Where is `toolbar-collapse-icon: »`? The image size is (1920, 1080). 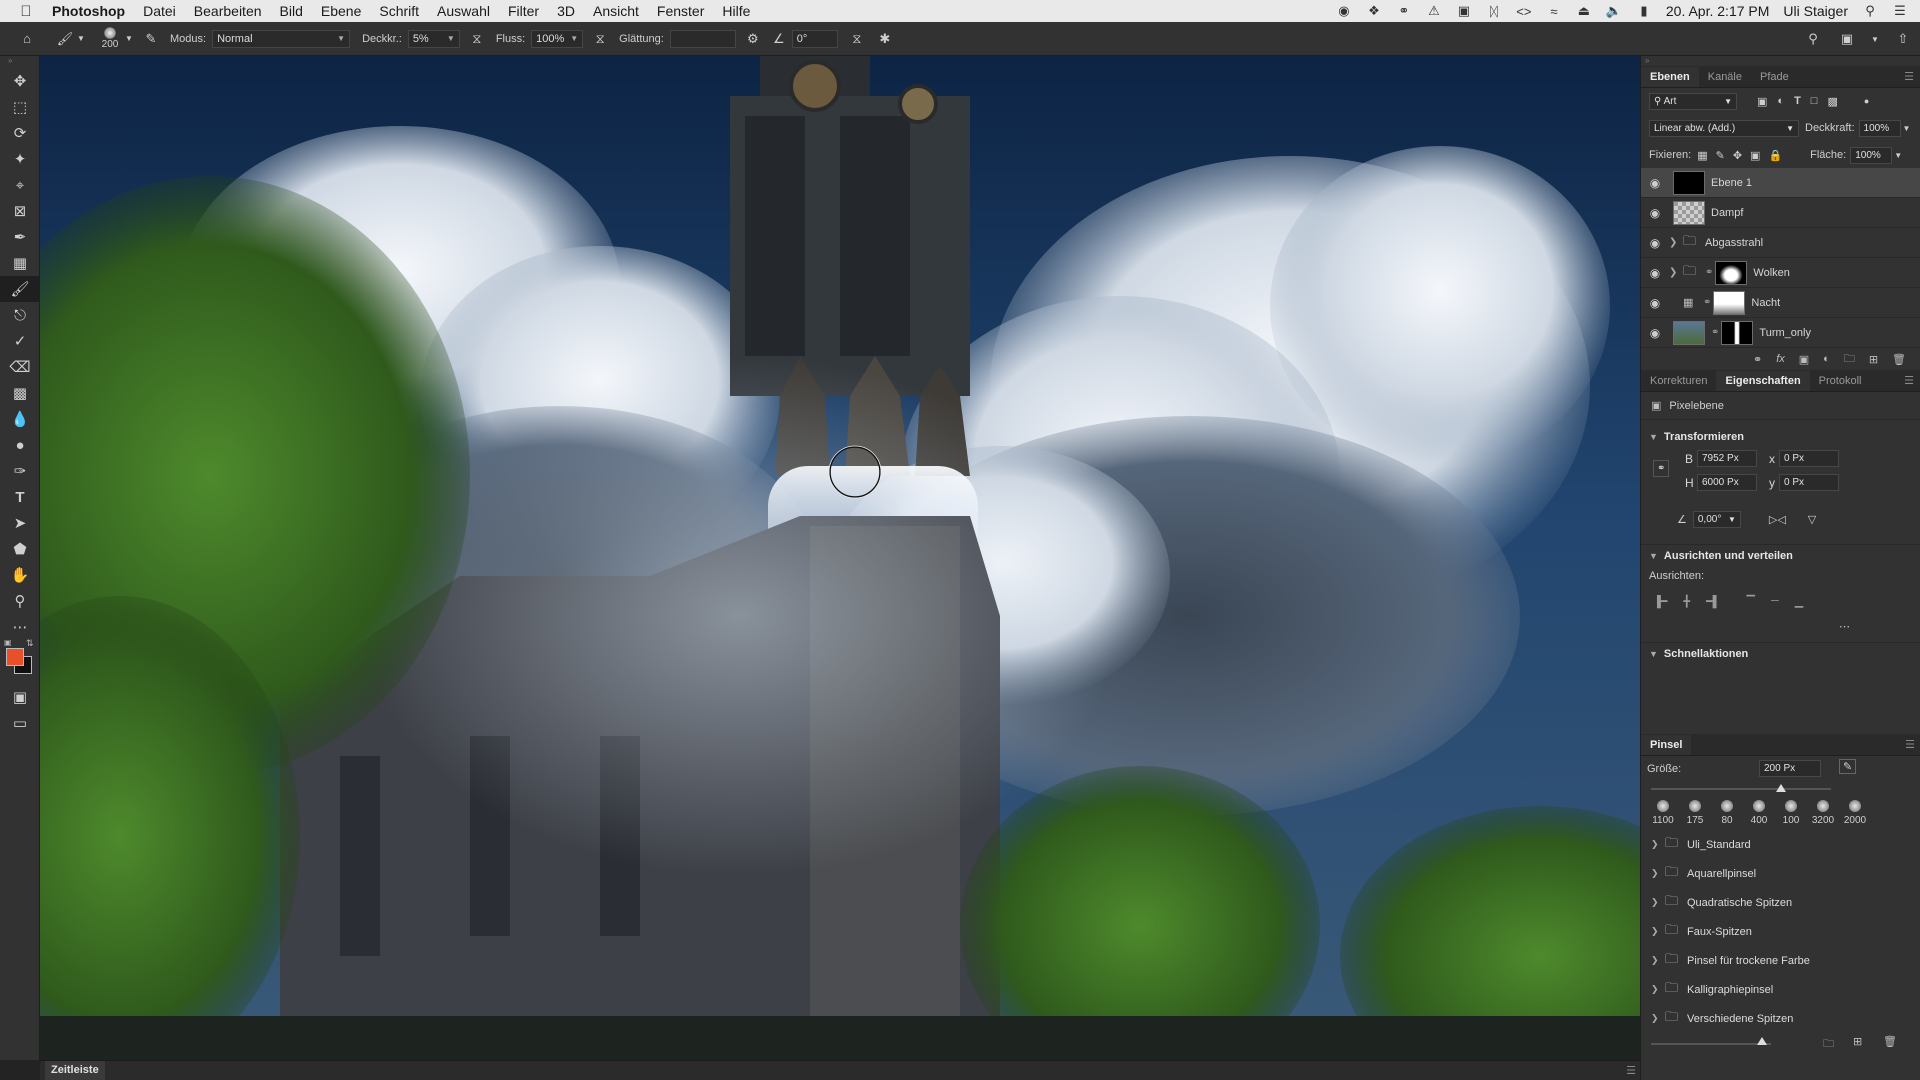 toolbar-collapse-icon: » is located at coordinates (19, 62).